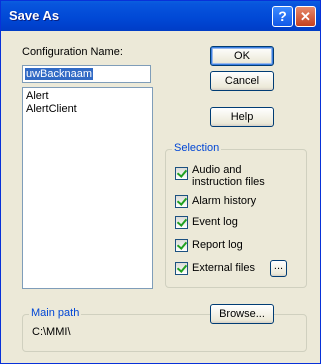 The width and height of the screenshot is (321, 364). I want to click on question-mark-icon: ?, so click(282, 16).